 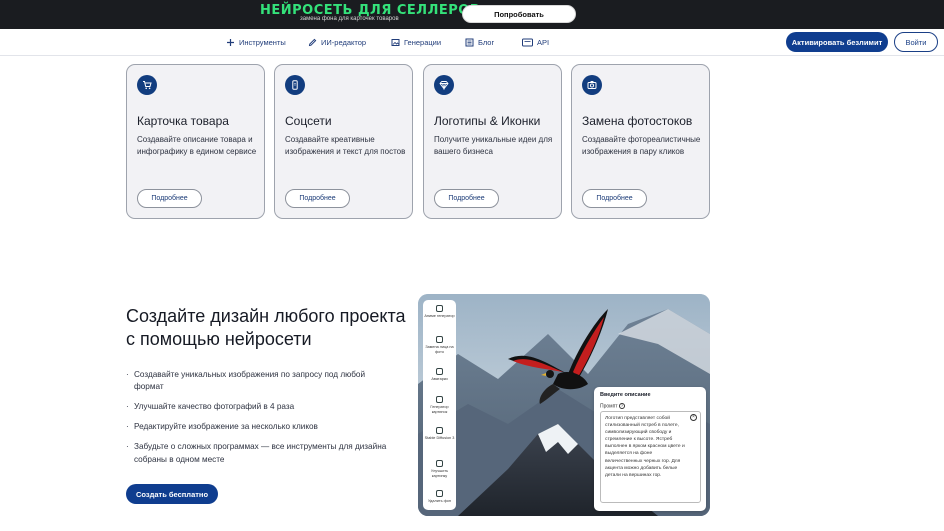 I want to click on activate-unlimited-button: Активировать безлимит, so click(x=837, y=42).